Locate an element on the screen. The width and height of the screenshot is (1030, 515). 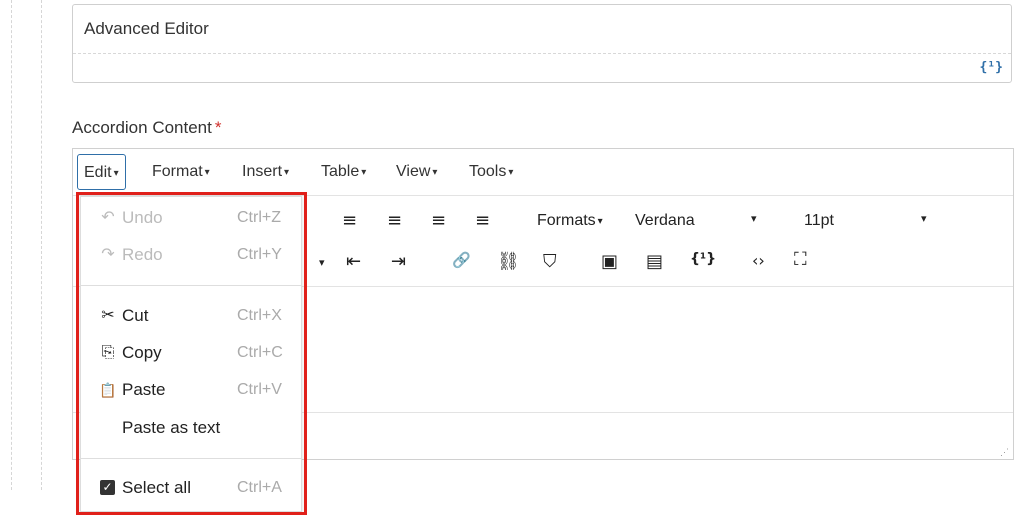
menu-item-label: Select all is located at coordinates (156, 487).